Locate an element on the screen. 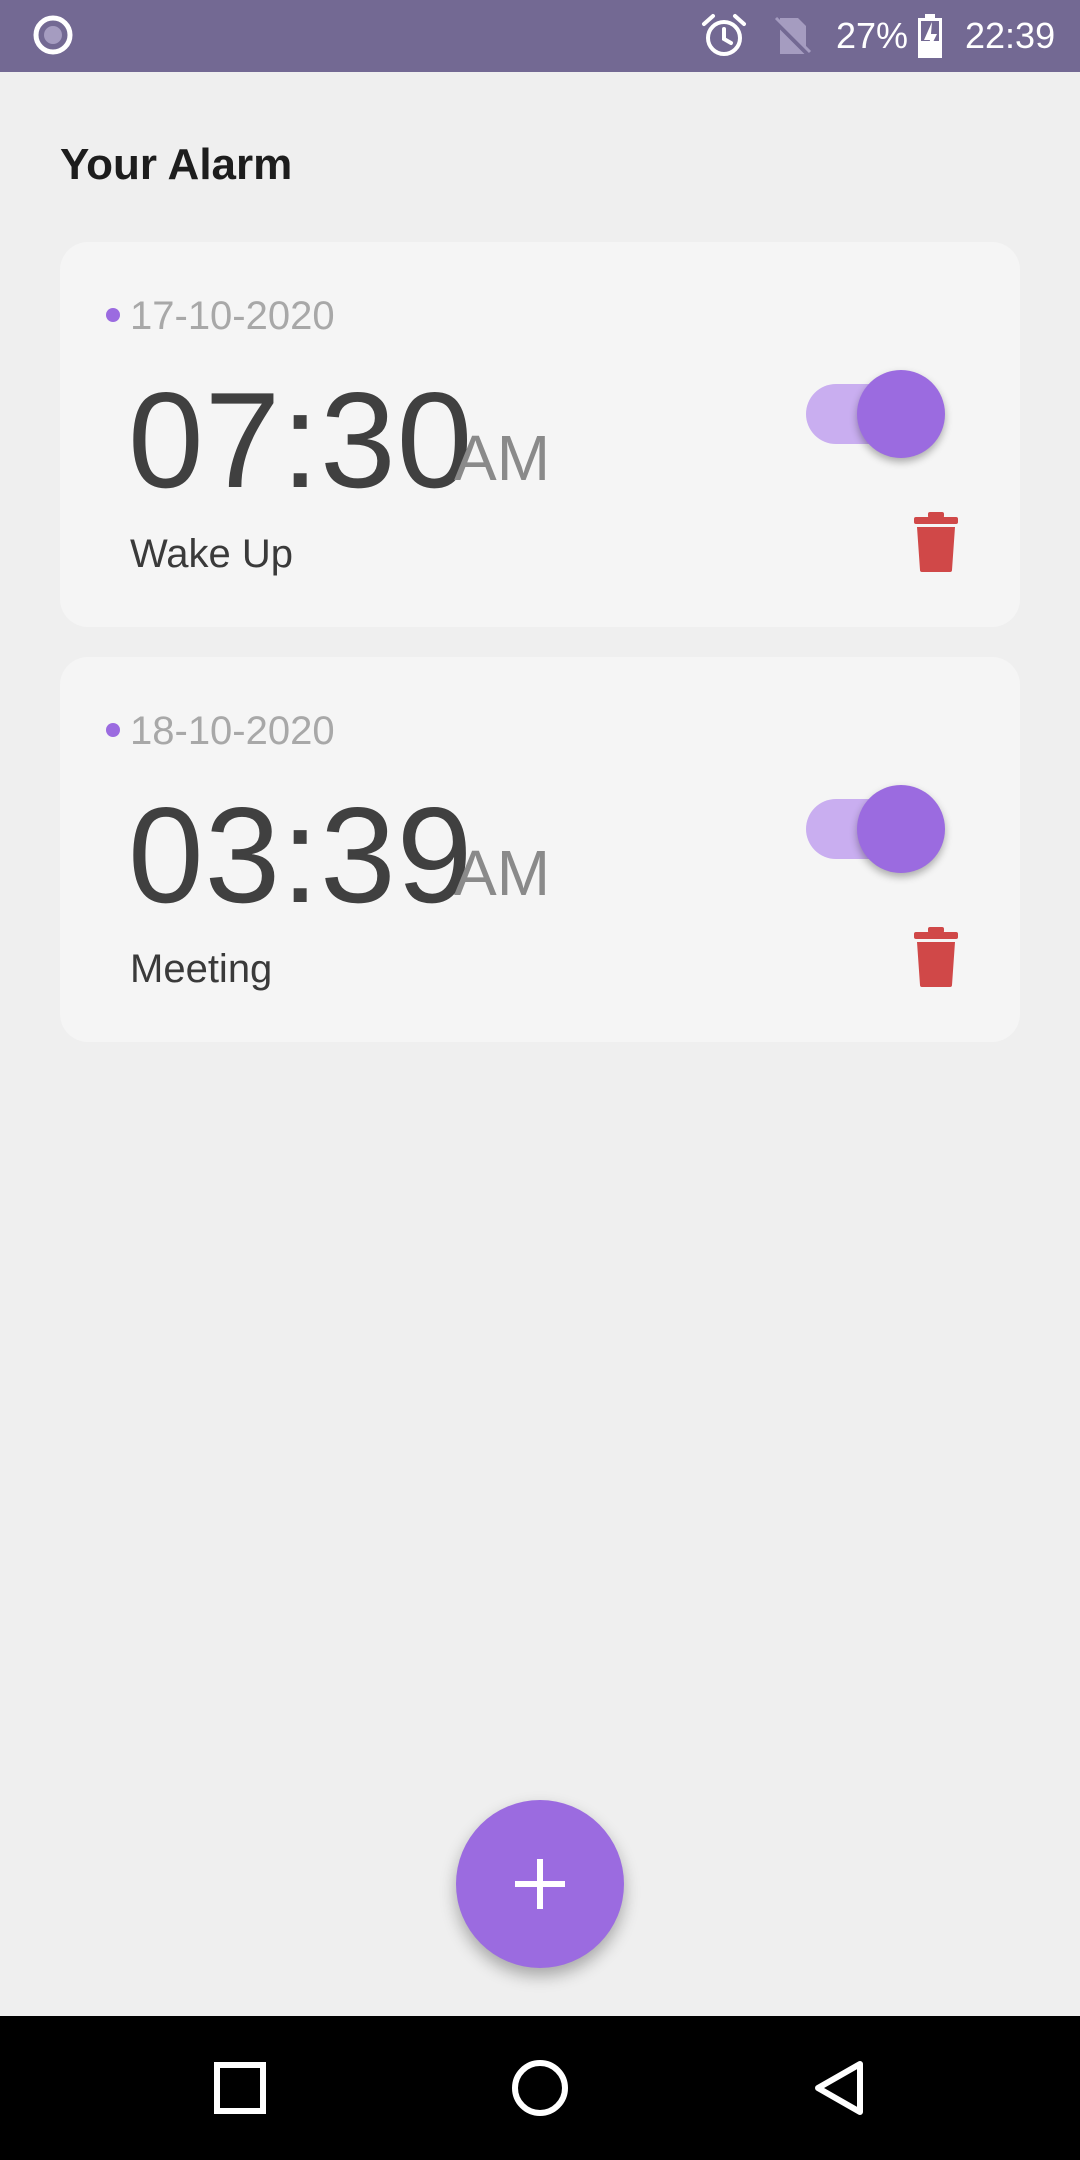 The height and width of the screenshot is (2160, 1080). alarm-label: Meeting is located at coordinates (201, 969).